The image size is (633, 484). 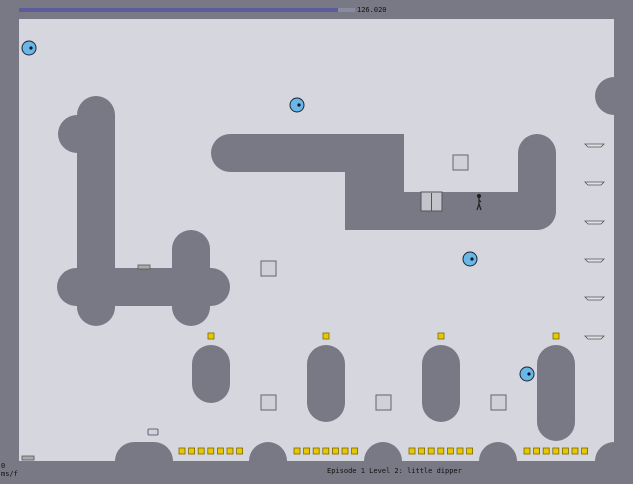 I want to click on lives-counter: 0, so click(x=3, y=466).